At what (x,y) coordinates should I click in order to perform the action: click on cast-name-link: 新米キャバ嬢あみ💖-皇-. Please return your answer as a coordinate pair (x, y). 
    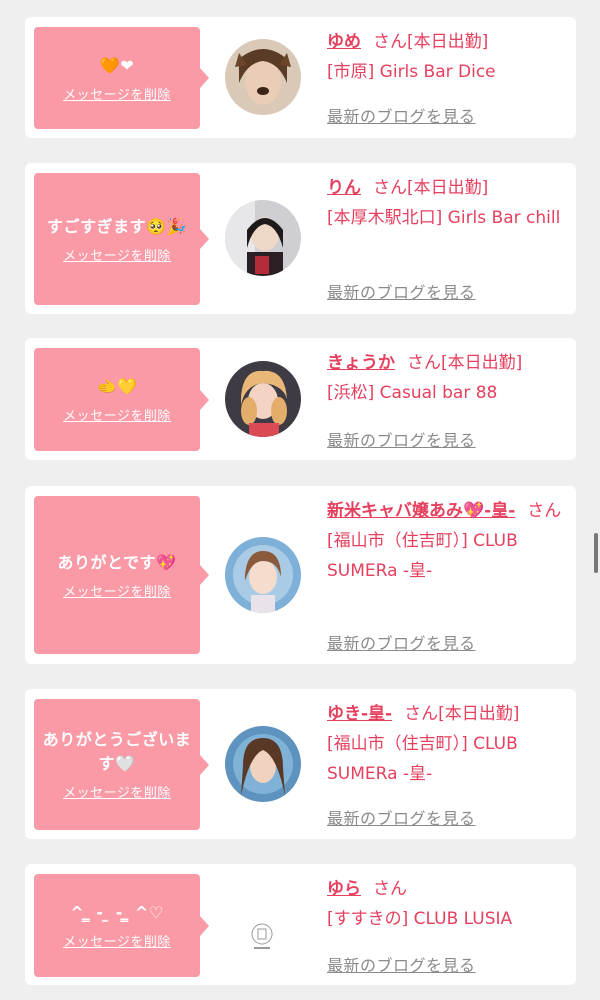
    Looking at the image, I should click on (421, 511).